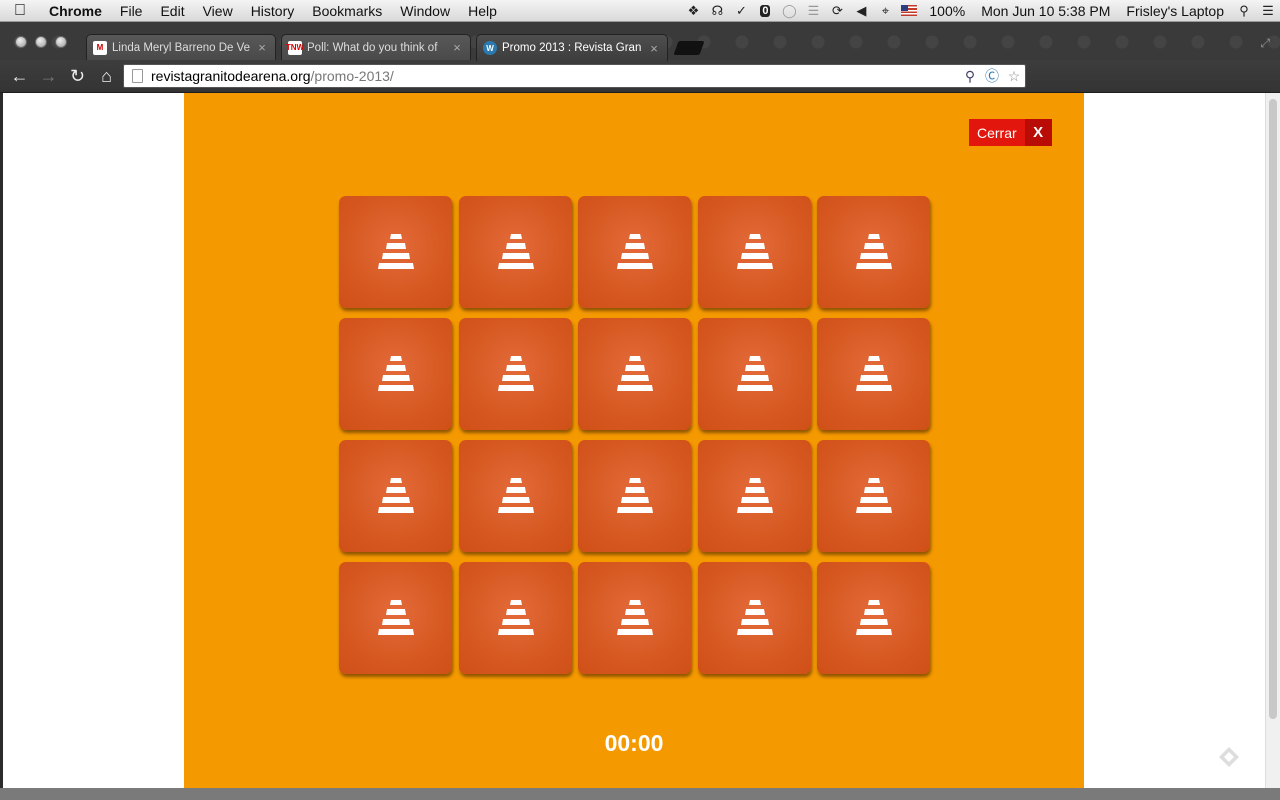 The height and width of the screenshot is (800, 1280). I want to click on volume-icon: ◀, so click(861, 11).